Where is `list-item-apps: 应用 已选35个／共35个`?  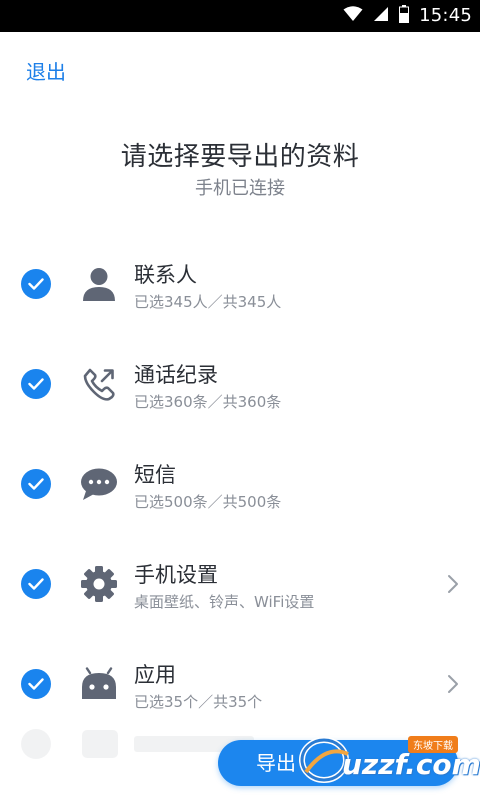 list-item-apps: 应用 已选35个／共35个 is located at coordinates (240, 686).